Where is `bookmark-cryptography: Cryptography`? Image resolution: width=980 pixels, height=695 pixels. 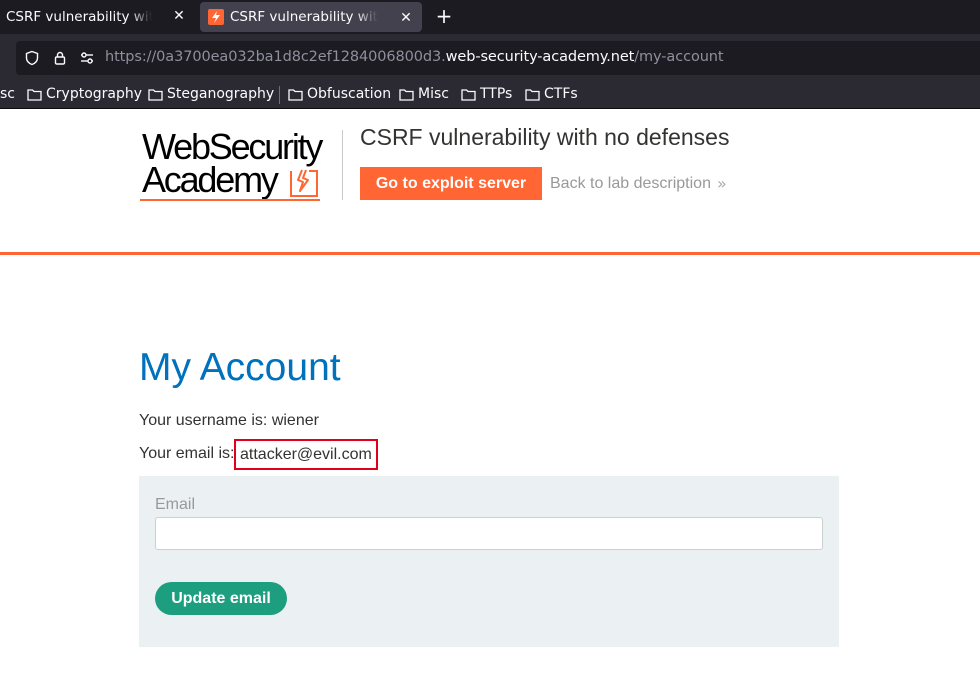
bookmark-cryptography: Cryptography is located at coordinates (84, 94).